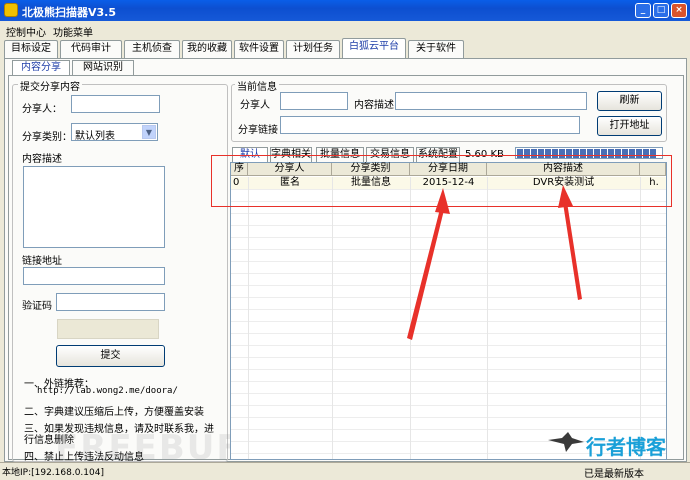  Describe the element at coordinates (572, 251) in the screenshot. I see `arrow-desc-shaft` at that location.